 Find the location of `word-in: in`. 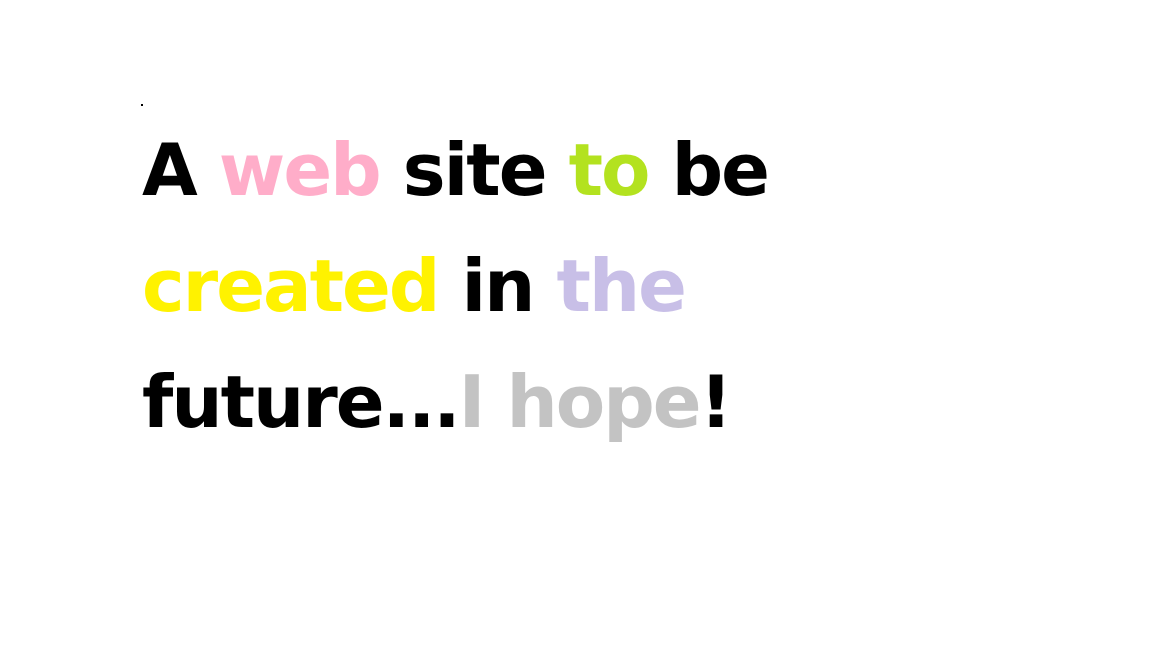

word-in: in is located at coordinates (497, 286).